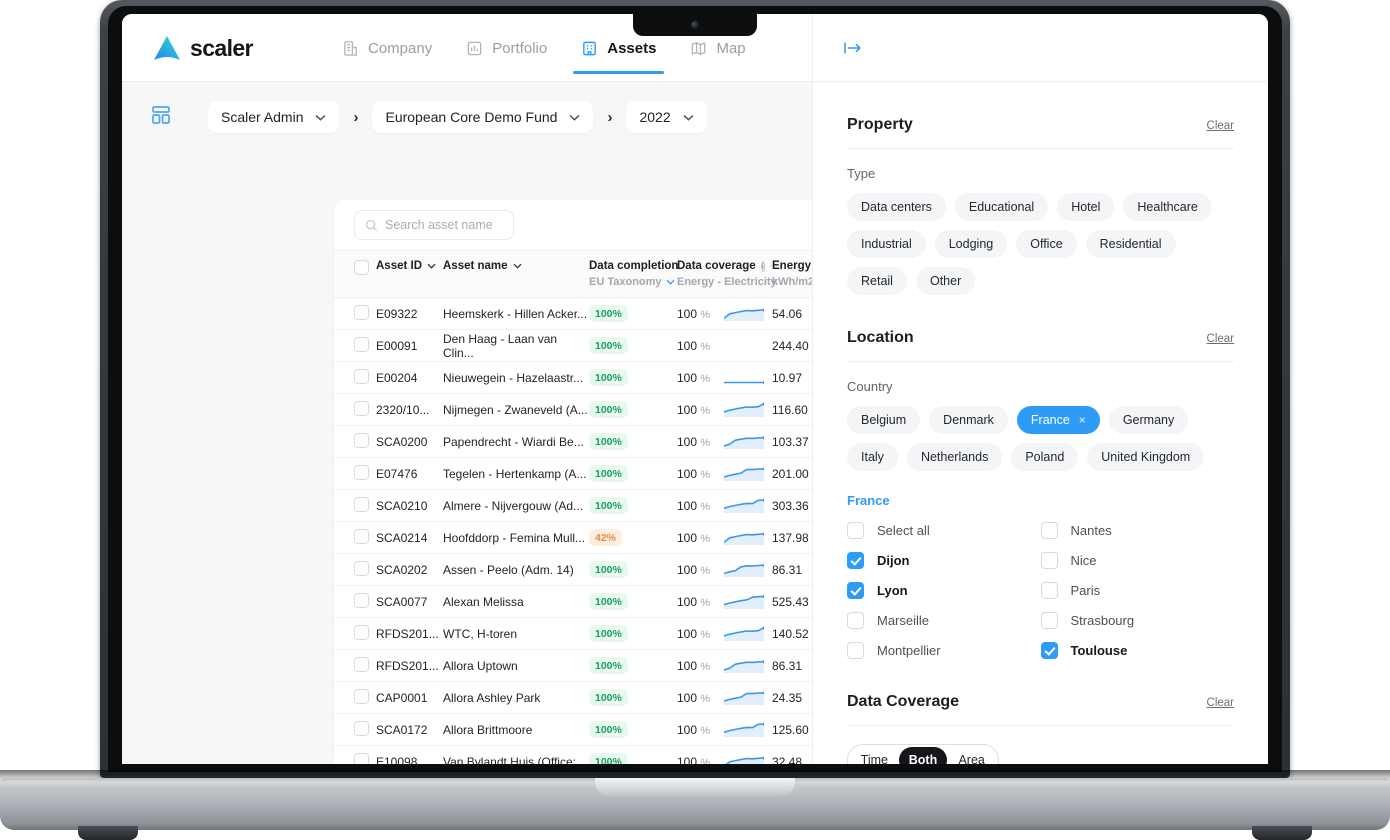 The image size is (1390, 840). What do you see at coordinates (923, 755) in the screenshot?
I see `coverage-segment-both: Both` at bounding box center [923, 755].